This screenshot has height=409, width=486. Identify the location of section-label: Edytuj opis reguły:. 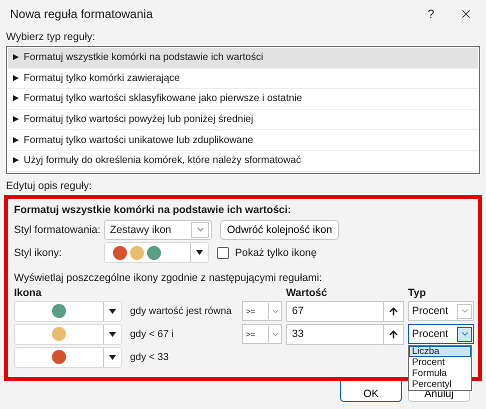
(49, 186).